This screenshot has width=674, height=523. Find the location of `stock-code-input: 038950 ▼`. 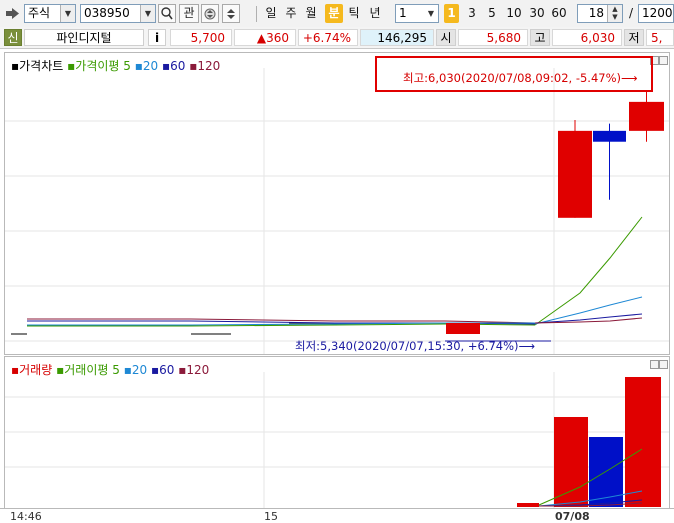

stock-code-input: 038950 ▼ is located at coordinates (118, 13).